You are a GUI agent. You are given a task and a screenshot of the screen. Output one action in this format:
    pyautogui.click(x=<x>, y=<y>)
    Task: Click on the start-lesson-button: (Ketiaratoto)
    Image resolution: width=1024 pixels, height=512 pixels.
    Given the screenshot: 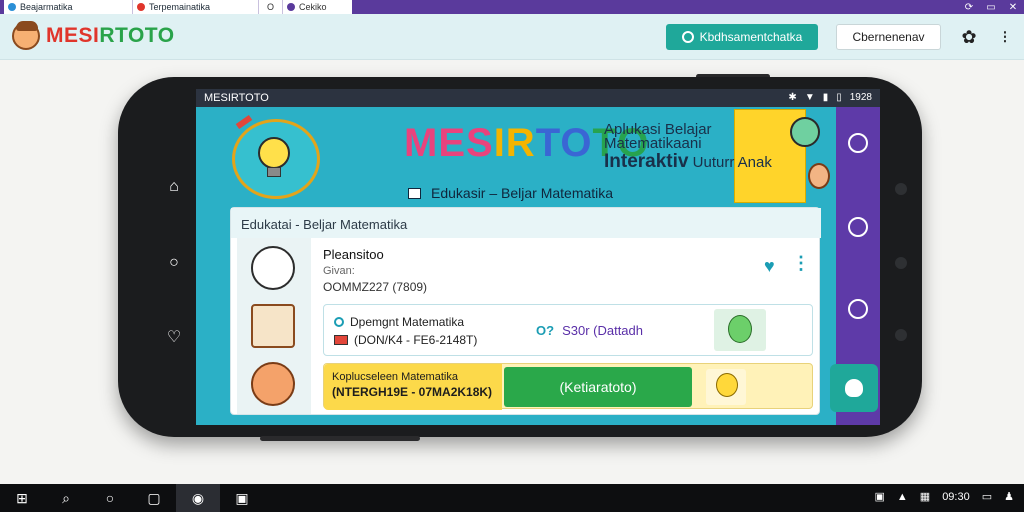 What is the action you would take?
    pyautogui.click(x=598, y=387)
    